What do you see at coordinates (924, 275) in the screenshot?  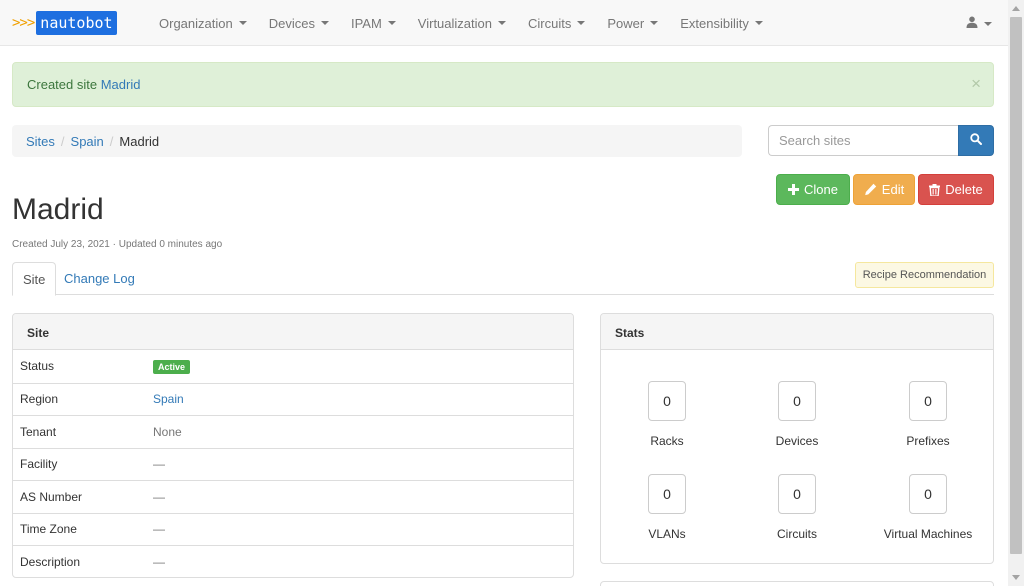 I see `recipe-recommendation-button: Recipe Recommendation` at bounding box center [924, 275].